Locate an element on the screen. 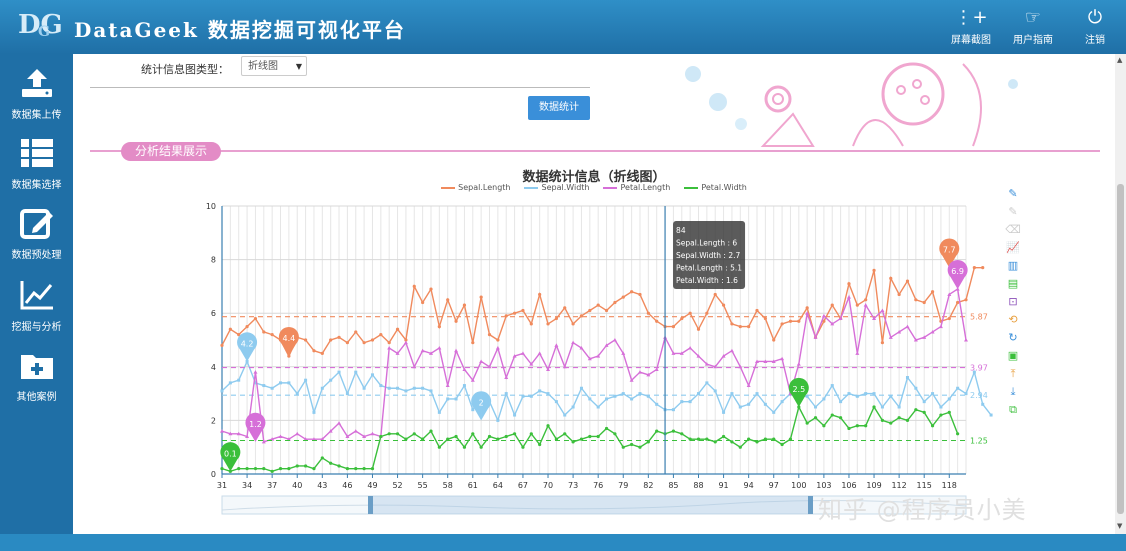 Image resolution: width=1126 pixels, height=551 pixels. sidebar: 数据集上传 数据集选择 数据预处理 挖掘与分析 其他案例 is located at coordinates (36, 294).